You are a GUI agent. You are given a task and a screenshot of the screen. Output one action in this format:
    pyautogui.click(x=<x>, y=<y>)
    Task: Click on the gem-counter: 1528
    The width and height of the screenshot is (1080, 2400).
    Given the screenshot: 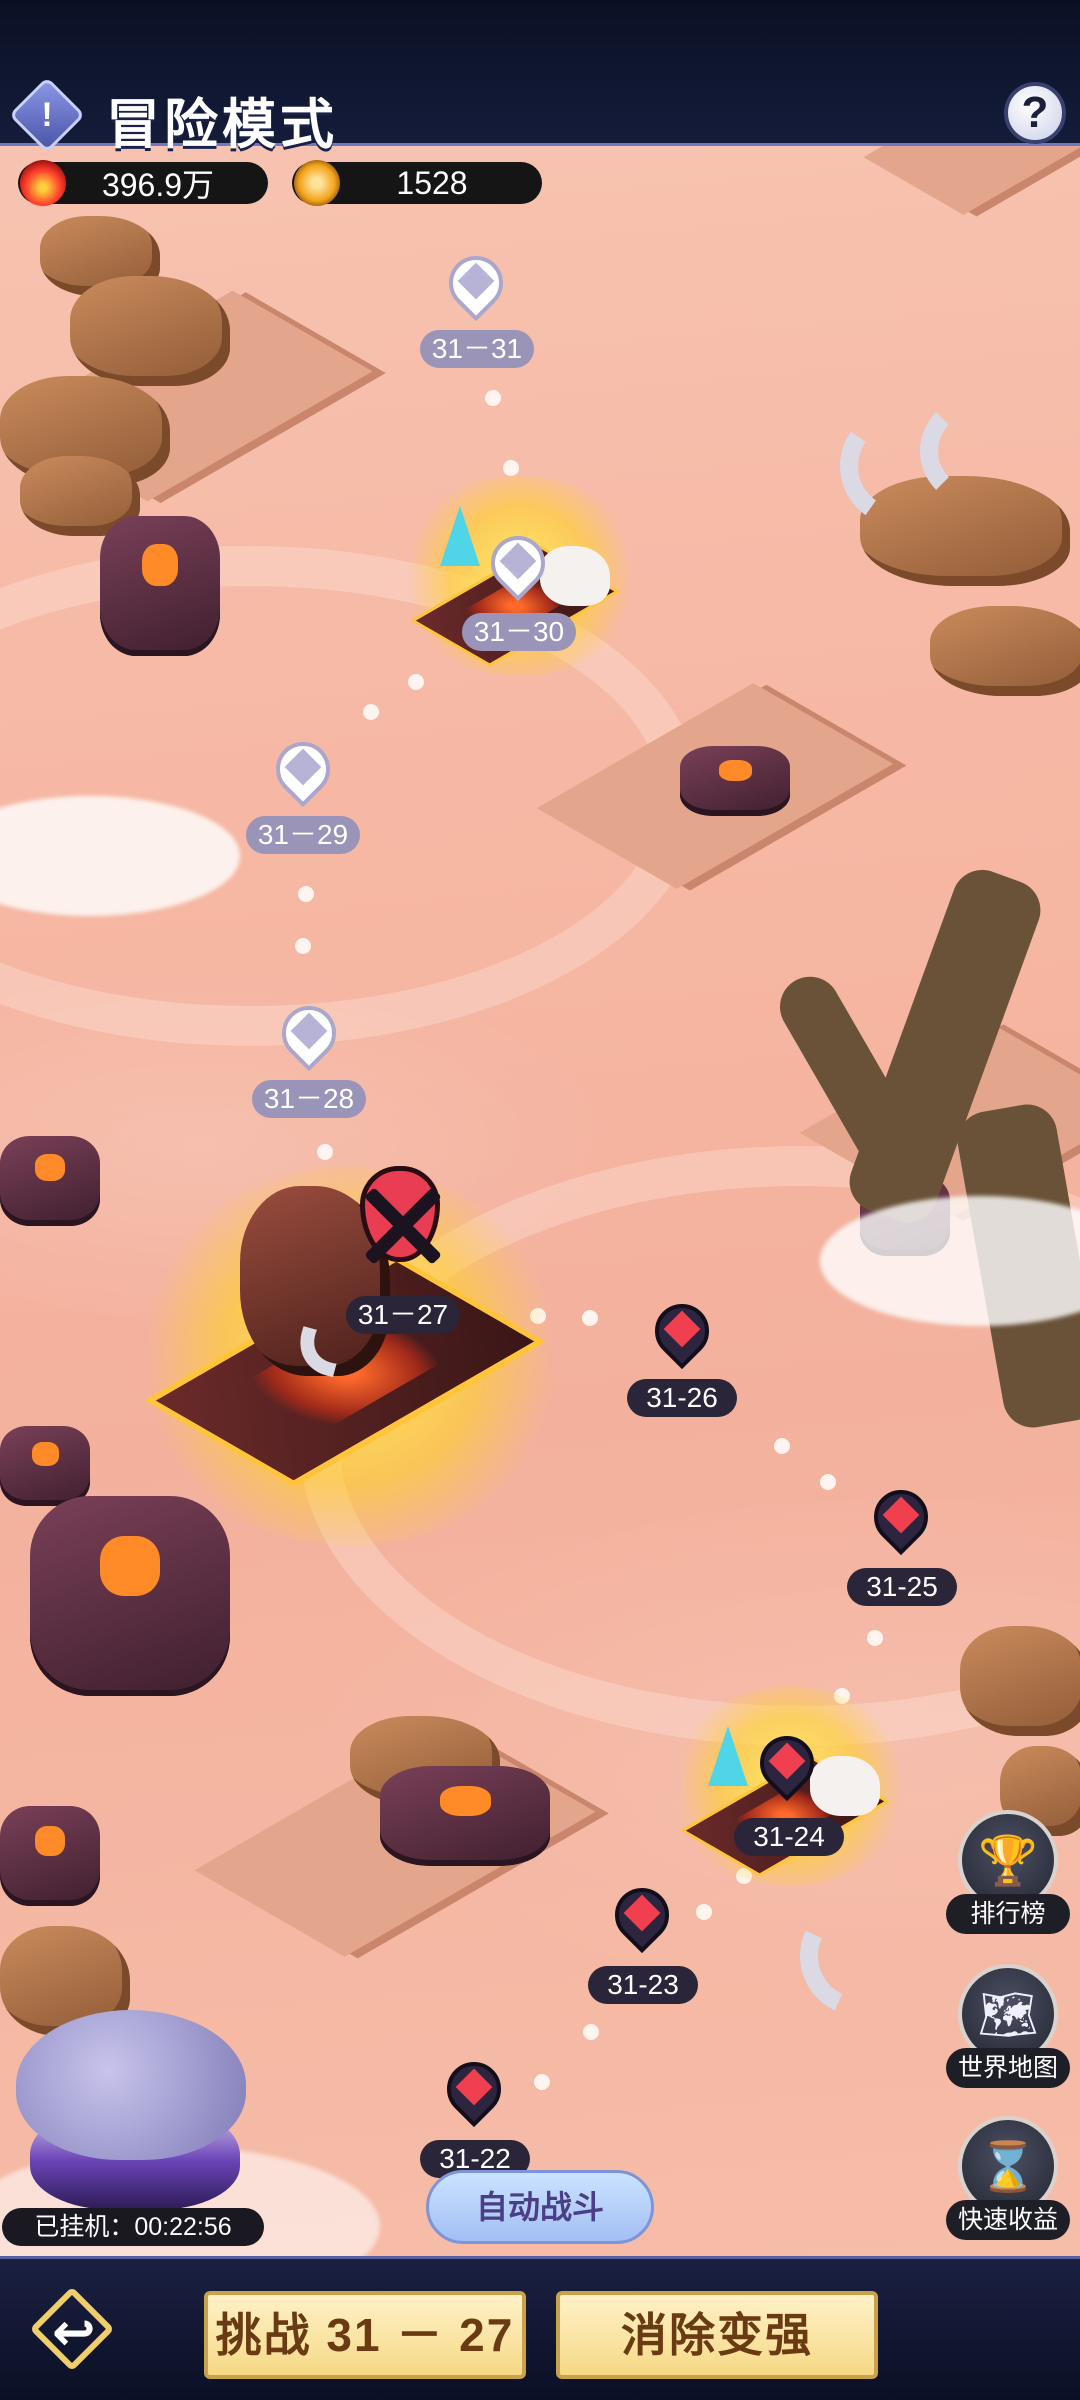 What is the action you would take?
    pyautogui.click(x=417, y=183)
    